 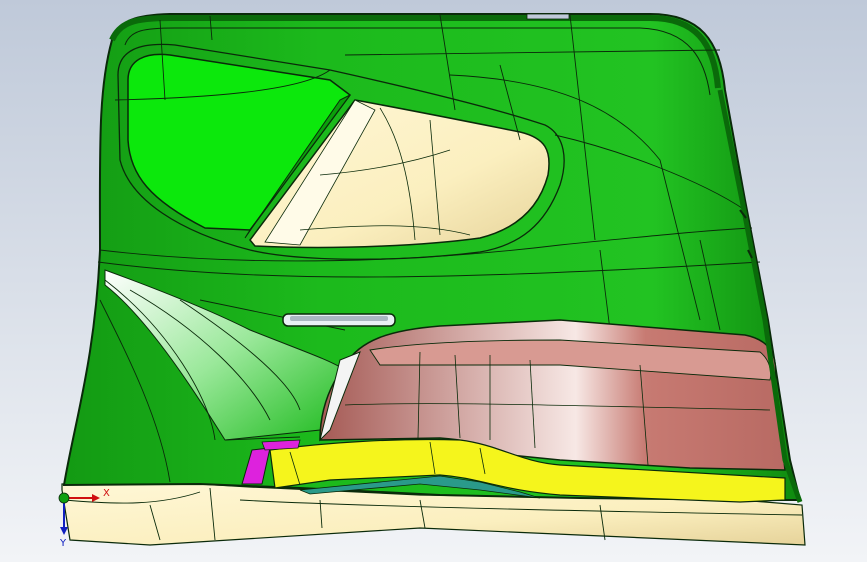 What do you see at coordinates (106, 493) in the screenshot?
I see `x-axis-label: X` at bounding box center [106, 493].